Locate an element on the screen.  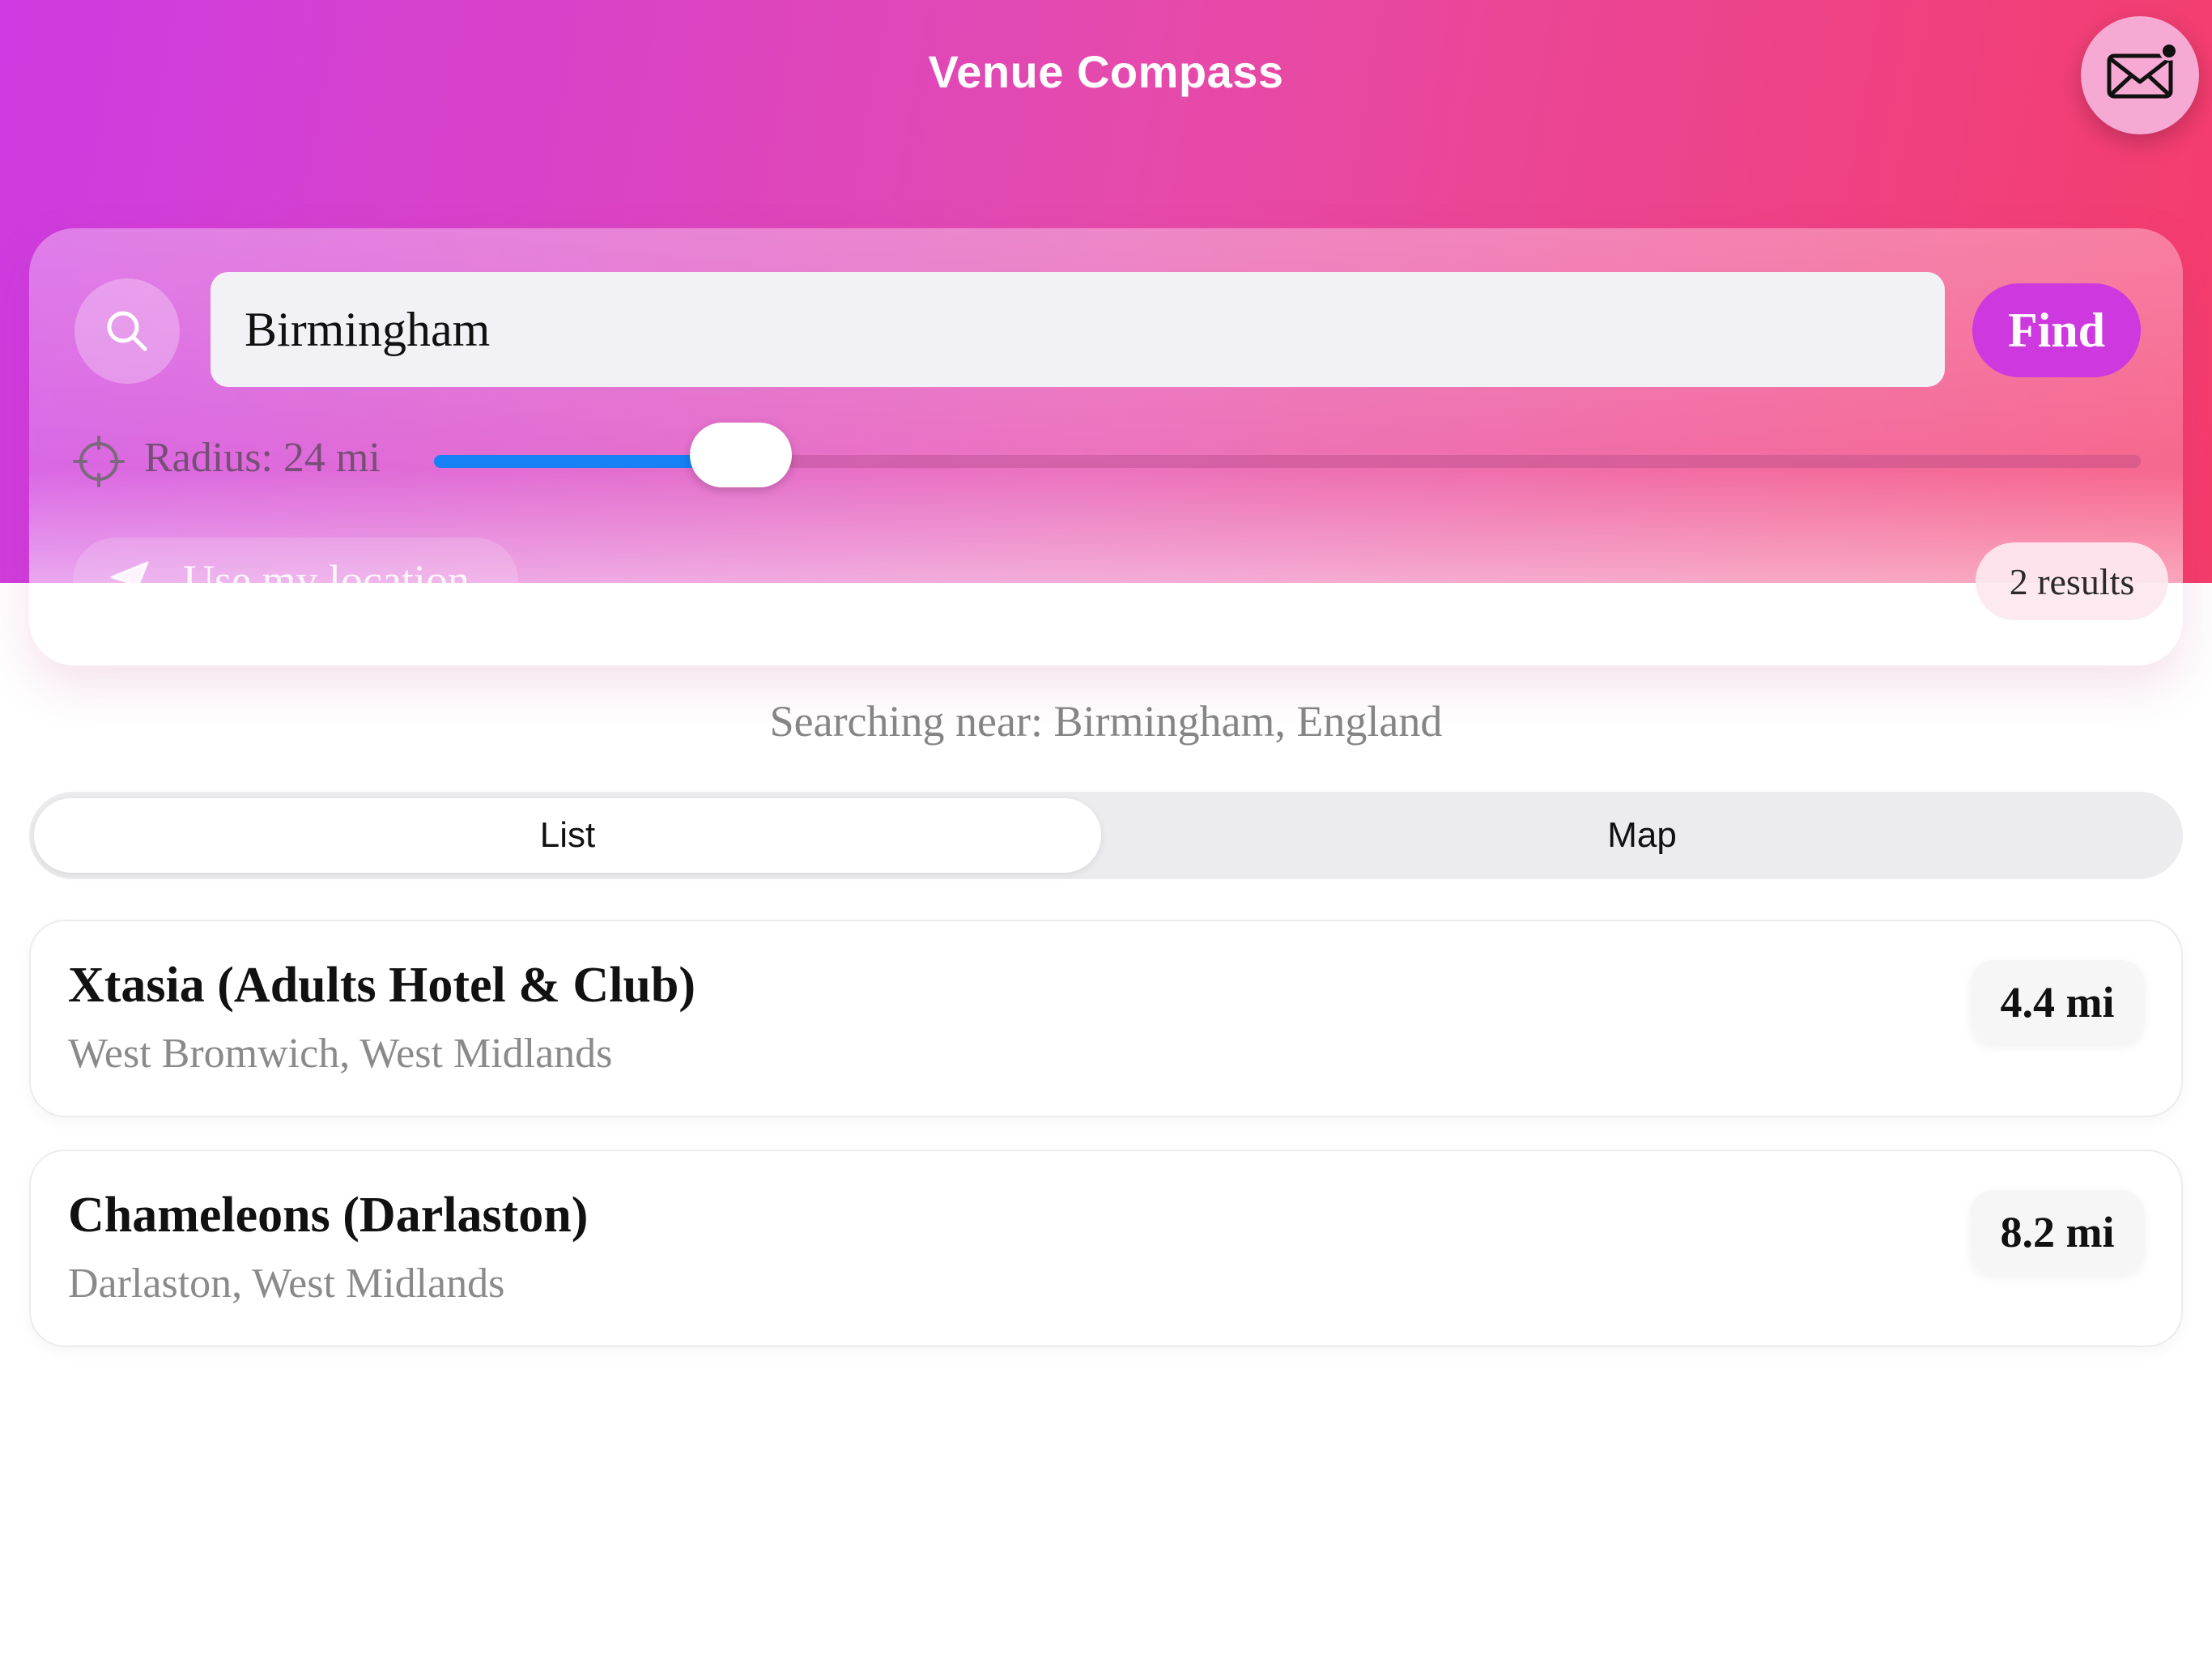
search-icon is located at coordinates (127, 331).